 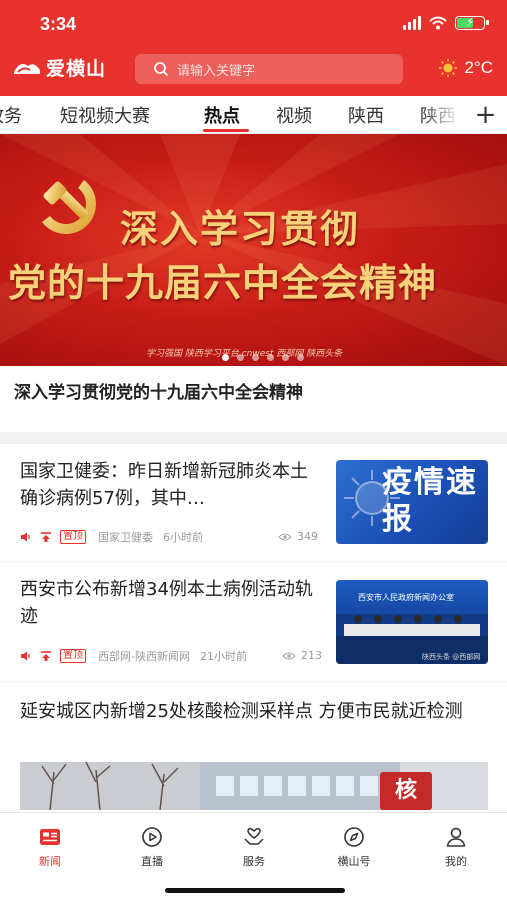 I want to click on news-source: 西部网-陕西新闻网, so click(x=144, y=656).